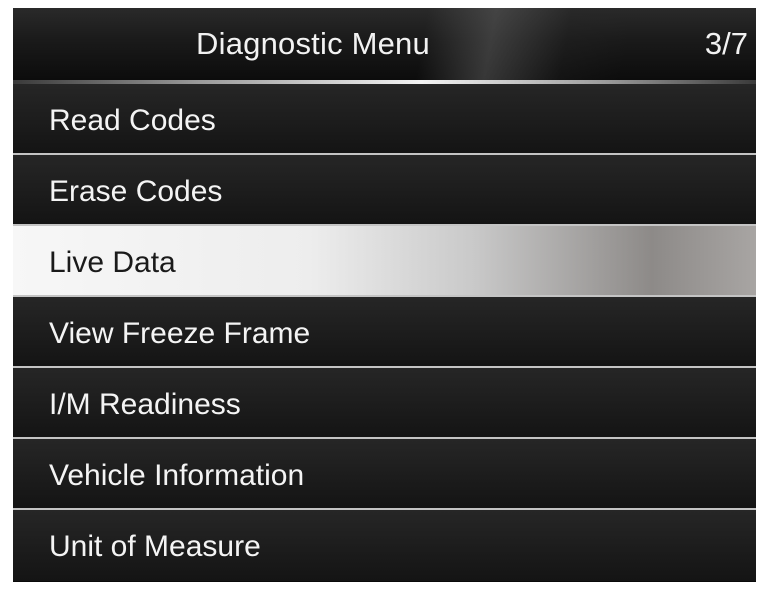 This screenshot has width=769, height=590. I want to click on menu-item-unit-of-measure: Unit of Measure, so click(384, 545).